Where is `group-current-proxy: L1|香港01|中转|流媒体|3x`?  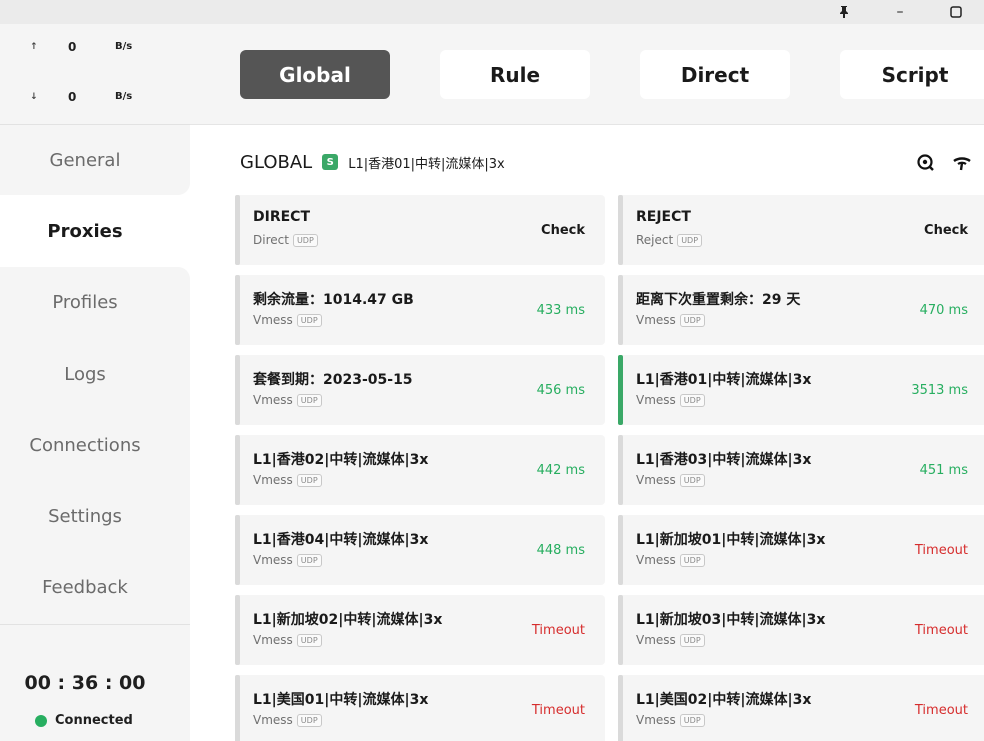 group-current-proxy: L1|香港01|中转|流媒体|3x is located at coordinates (426, 164).